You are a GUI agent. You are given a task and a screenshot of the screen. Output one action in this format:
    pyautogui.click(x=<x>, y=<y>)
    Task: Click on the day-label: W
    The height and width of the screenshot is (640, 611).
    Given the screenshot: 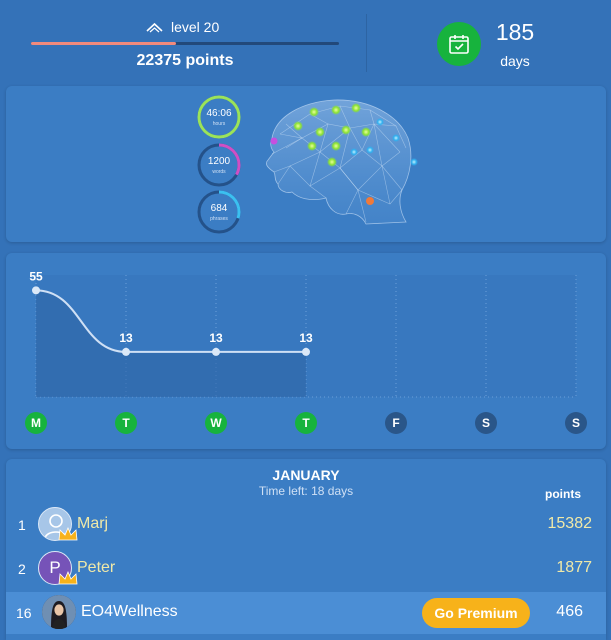 What is the action you would take?
    pyautogui.click(x=216, y=423)
    